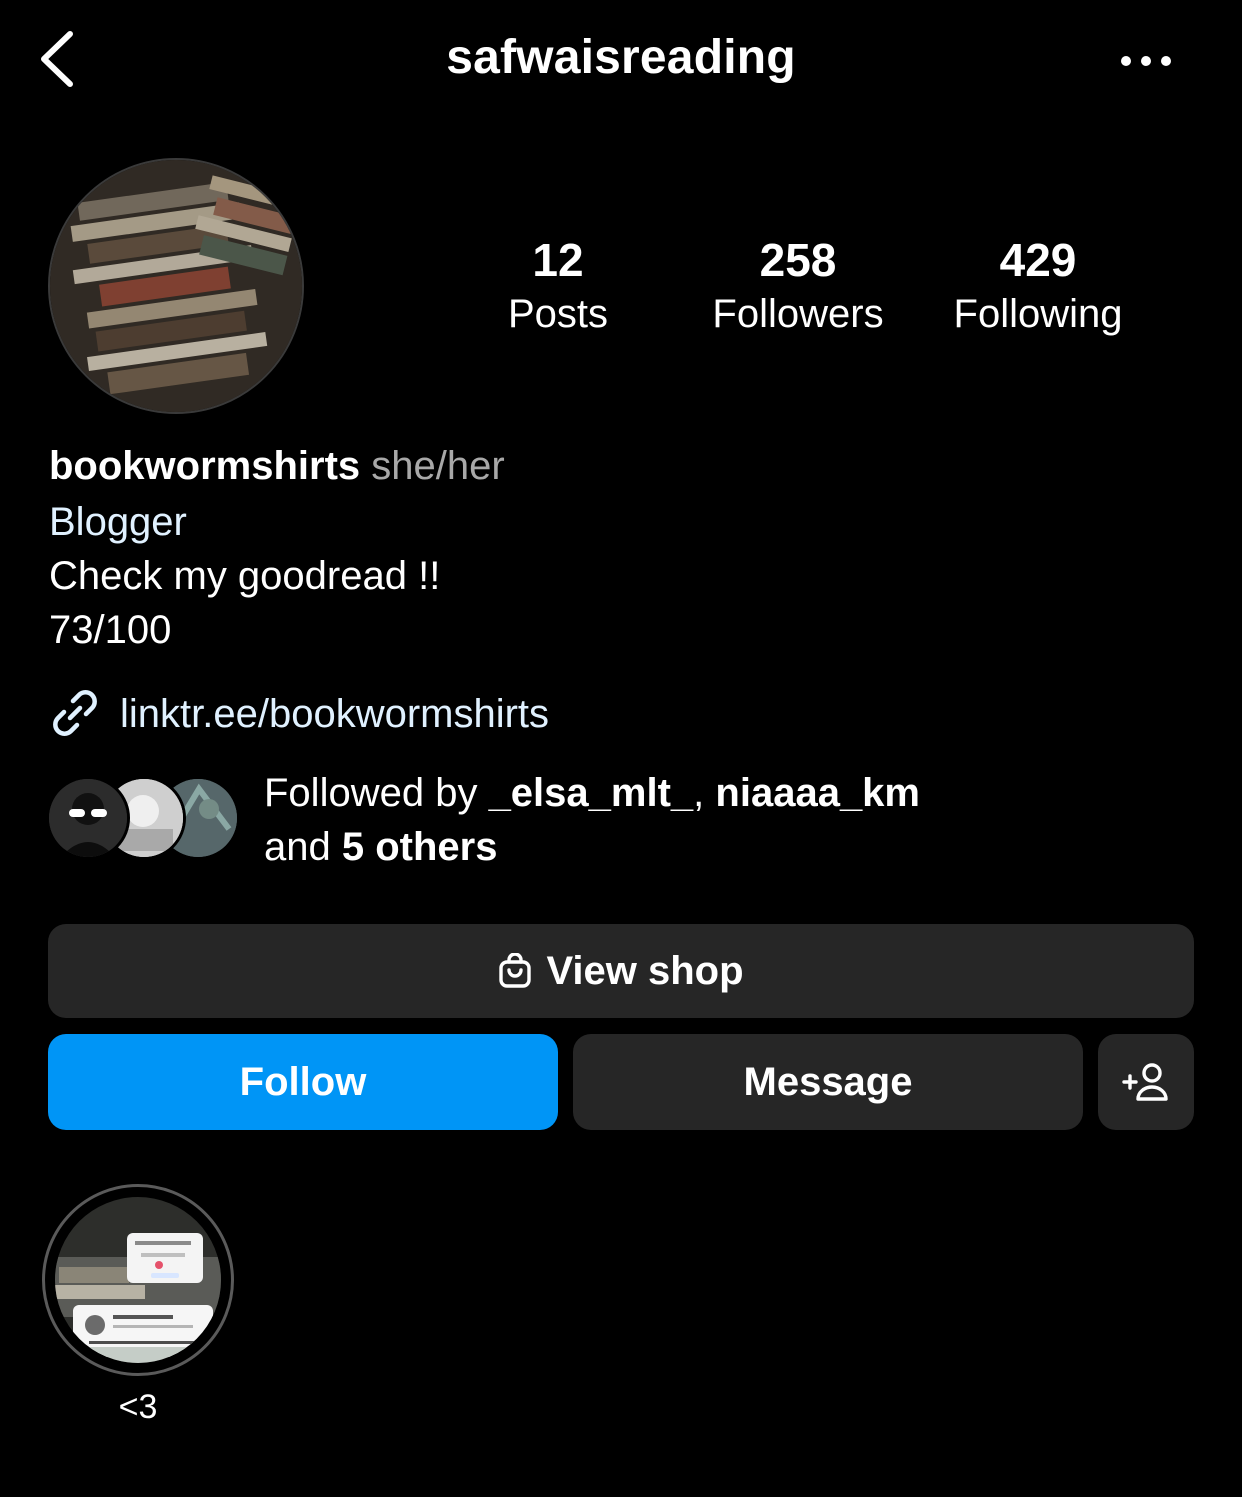 The width and height of the screenshot is (1242, 1497). What do you see at coordinates (558, 260) in the screenshot?
I see `posts-count: 12` at bounding box center [558, 260].